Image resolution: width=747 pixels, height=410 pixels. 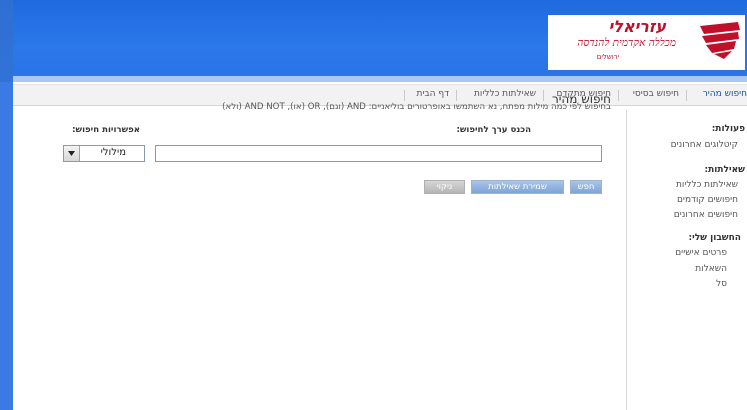 I want to click on nav-tab-general-queries: שאילתות כלליות, so click(x=505, y=94).